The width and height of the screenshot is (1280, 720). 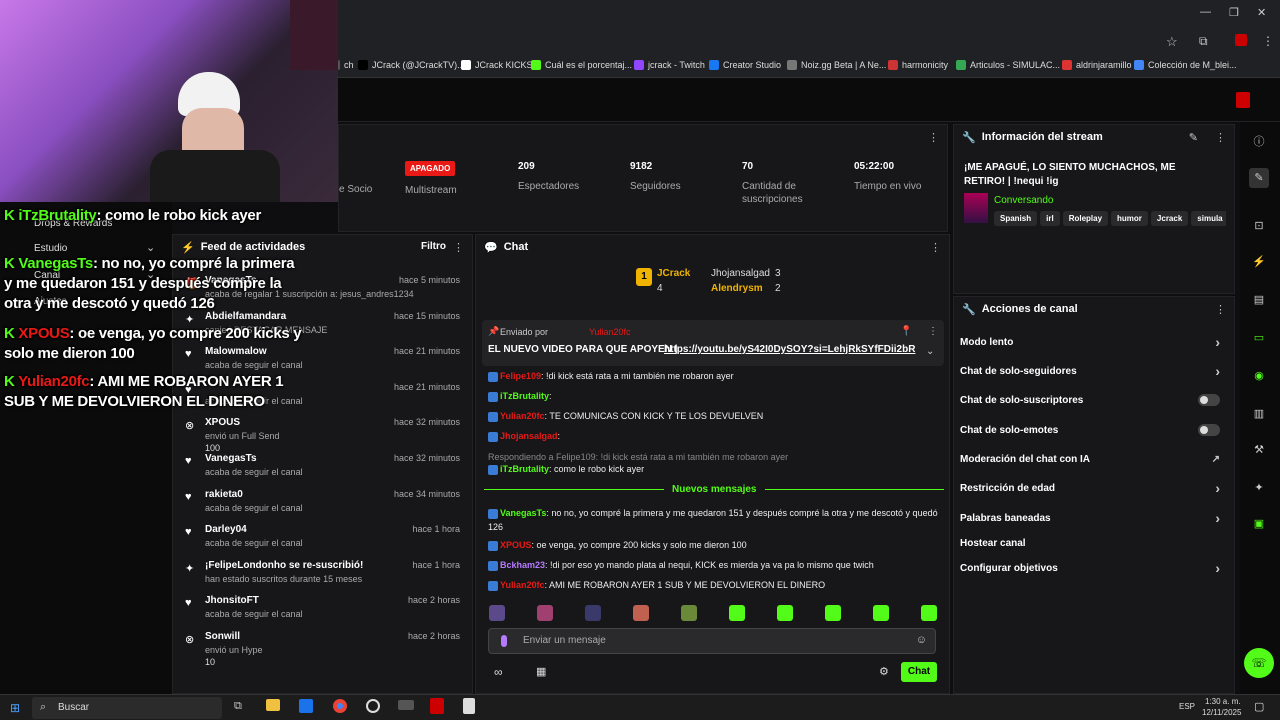 What do you see at coordinates (516, 545) in the screenshot?
I see `chat-username: XPOUS` at bounding box center [516, 545].